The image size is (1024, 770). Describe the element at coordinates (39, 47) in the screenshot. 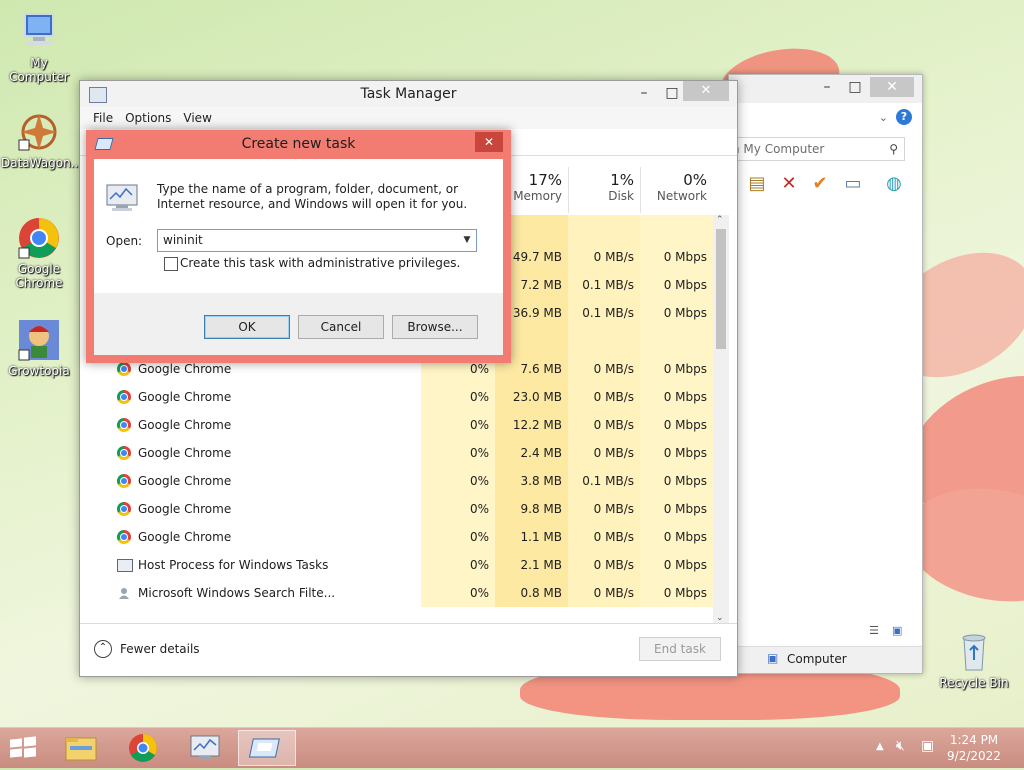

I see `desktop-icon-my-computer: My Computer` at that location.